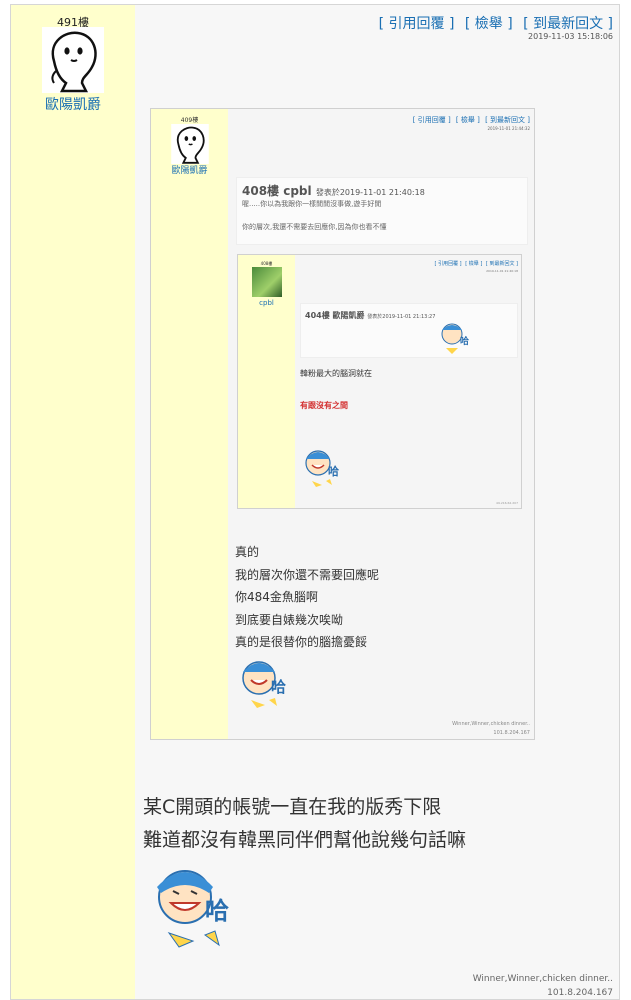  Describe the element at coordinates (189, 120) in the screenshot. I see `embedded-floor: 409樓` at that location.